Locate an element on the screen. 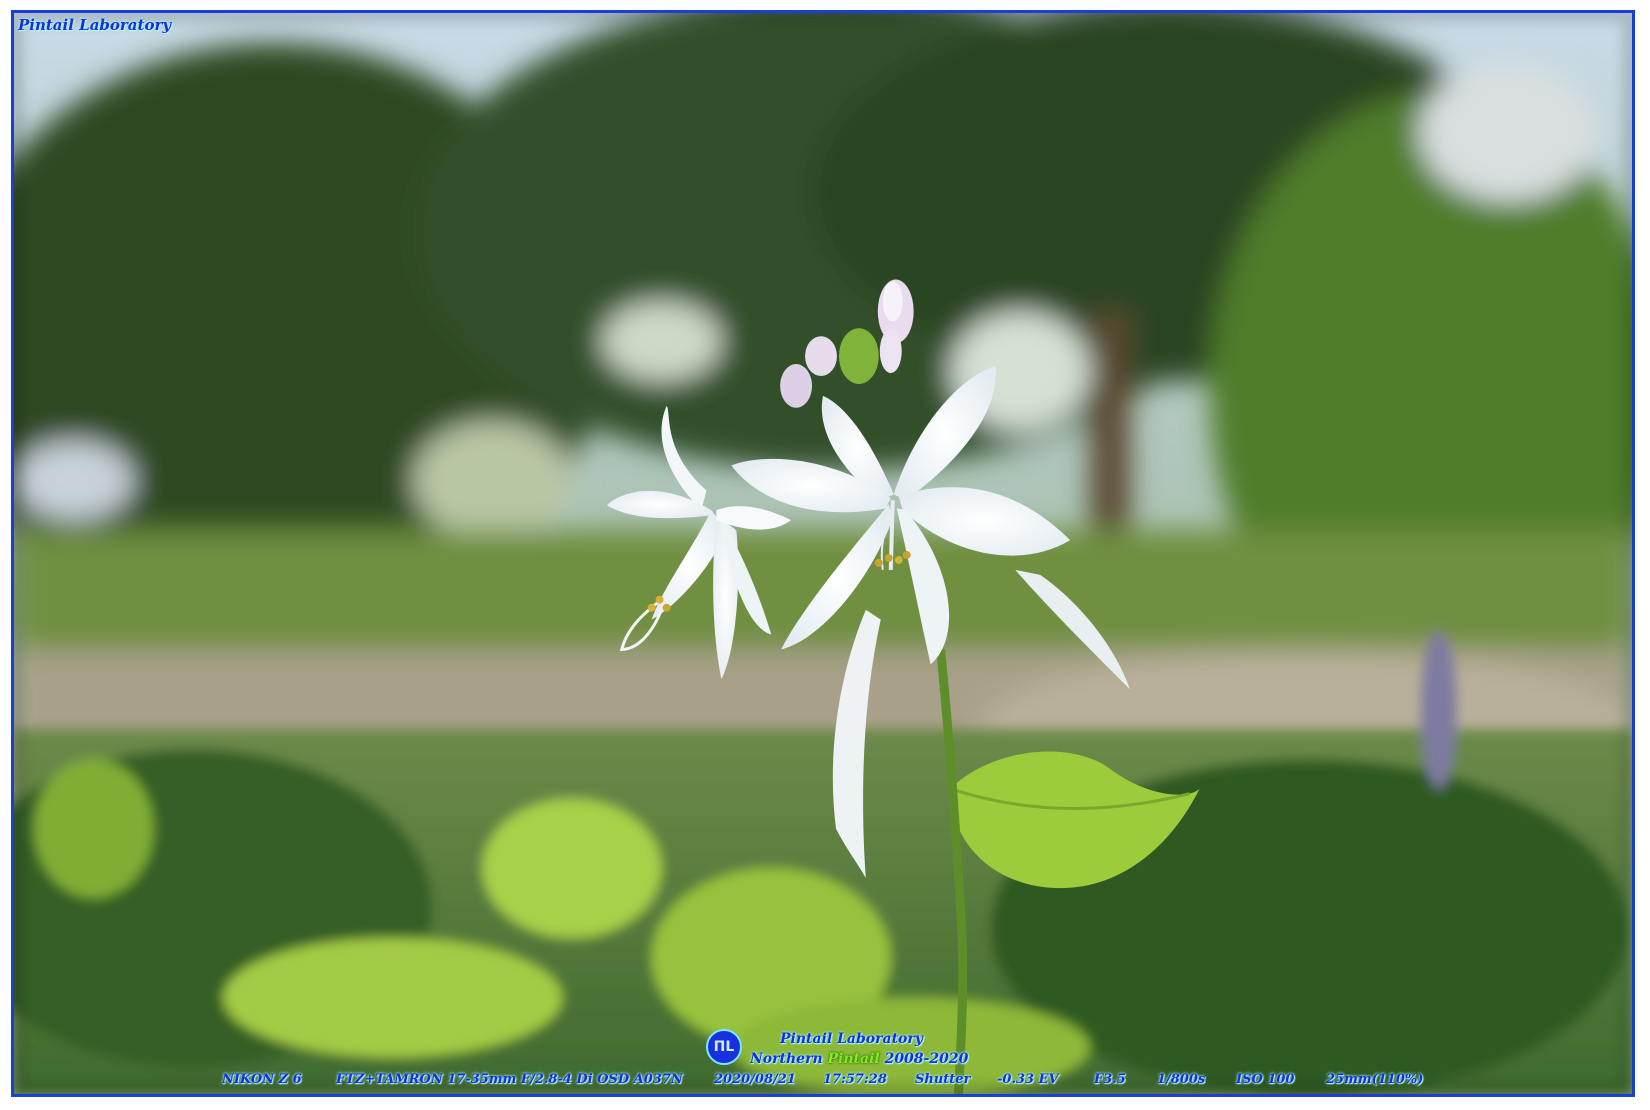 This screenshot has height=1110, width=1650. exif-aperture: F3.5 is located at coordinates (1110, 1079).